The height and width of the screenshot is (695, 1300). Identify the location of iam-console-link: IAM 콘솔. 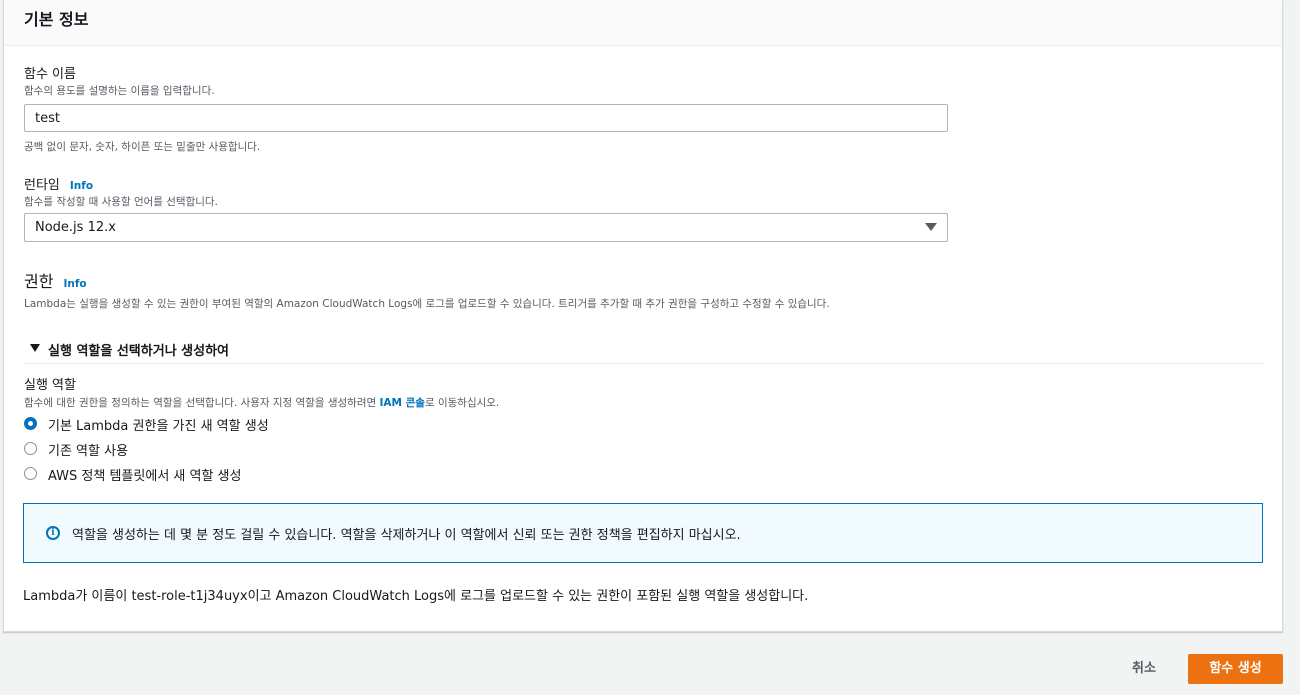
(402, 403).